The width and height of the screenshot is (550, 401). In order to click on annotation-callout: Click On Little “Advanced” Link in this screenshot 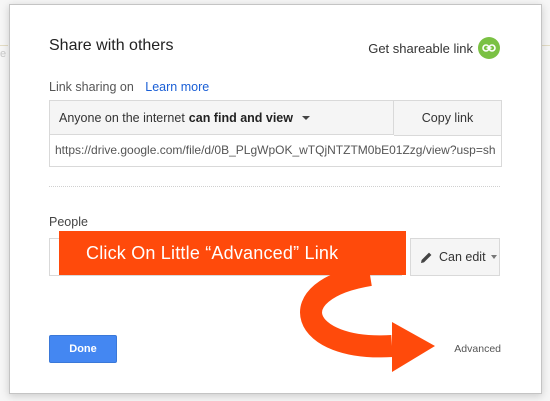, I will do `click(232, 253)`.